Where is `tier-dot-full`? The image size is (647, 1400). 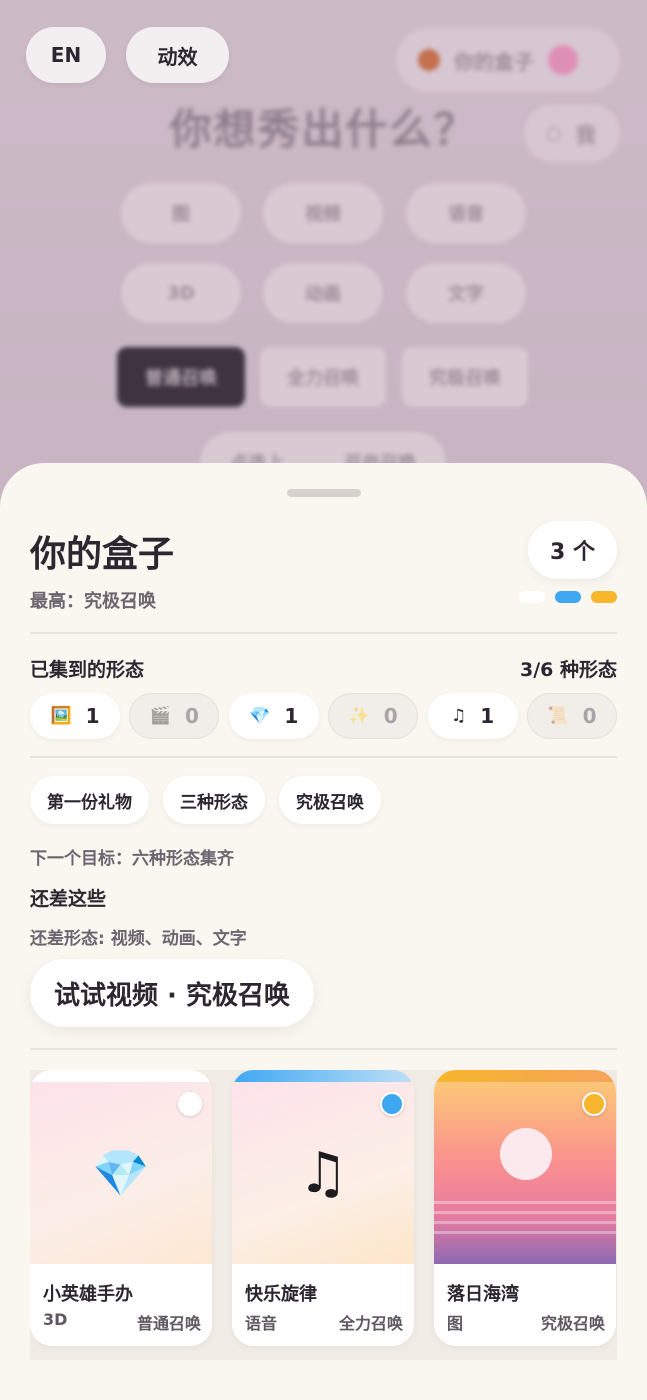 tier-dot-full is located at coordinates (568, 597).